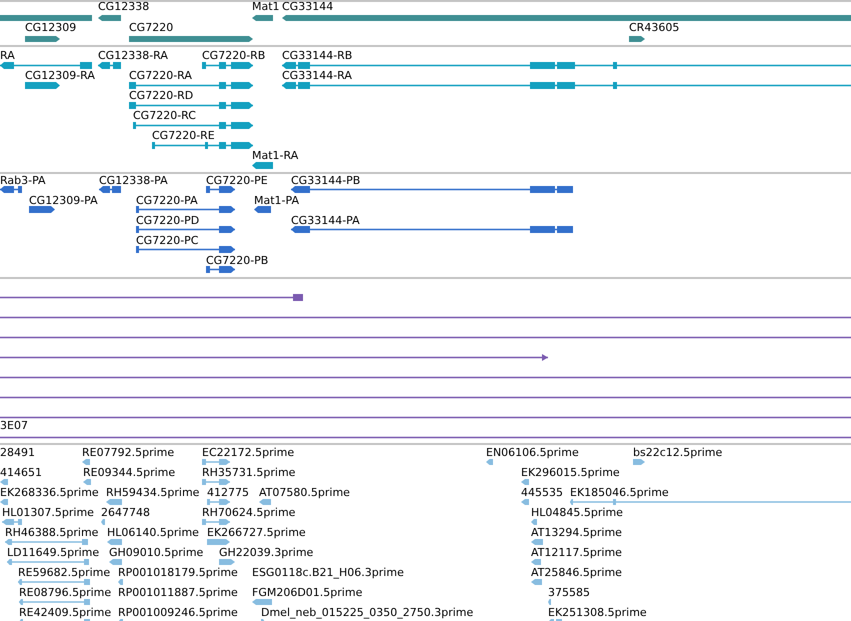  I want to click on feature-label: CG33144-PA, so click(325, 220).